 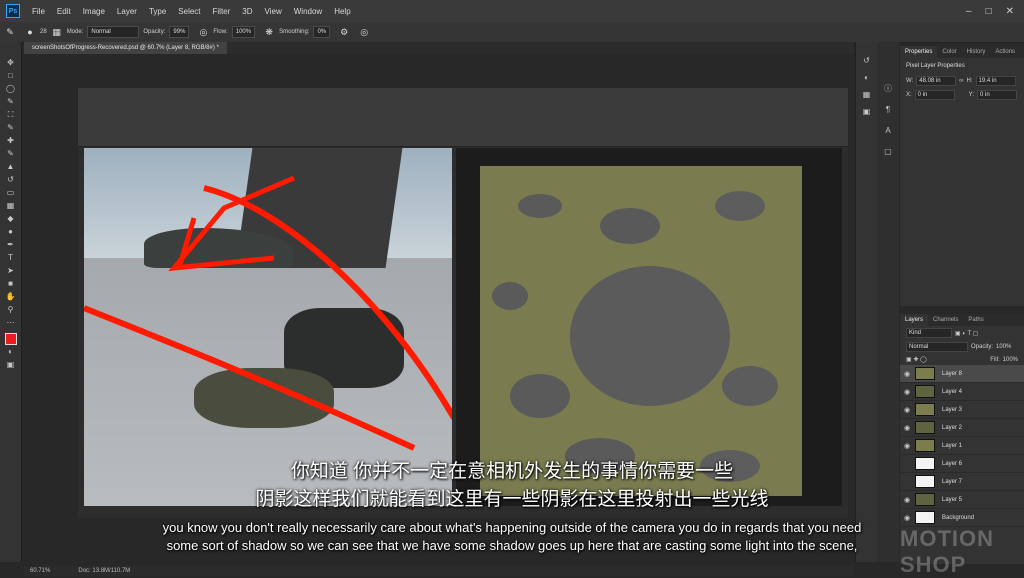 I want to click on layer-row: ◉ Layer 3, so click(x=962, y=410).